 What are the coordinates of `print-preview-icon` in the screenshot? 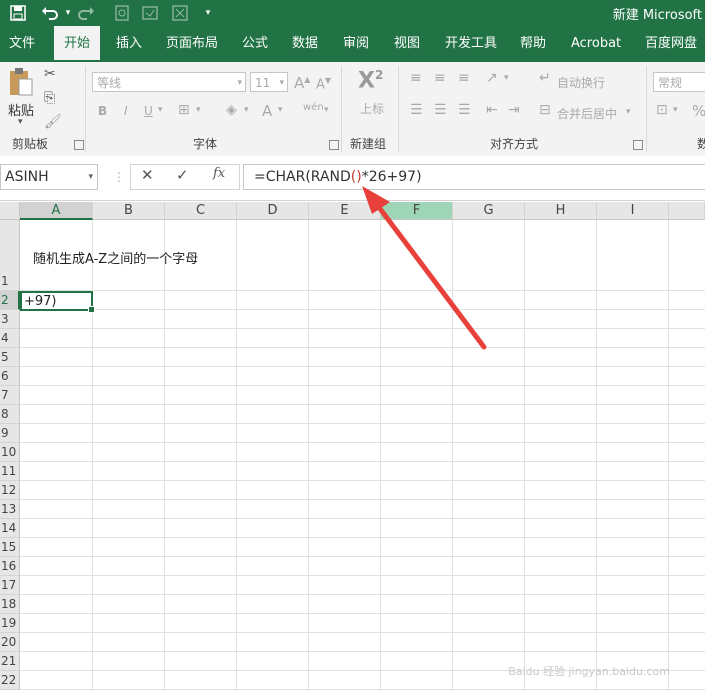 It's located at (122, 13).